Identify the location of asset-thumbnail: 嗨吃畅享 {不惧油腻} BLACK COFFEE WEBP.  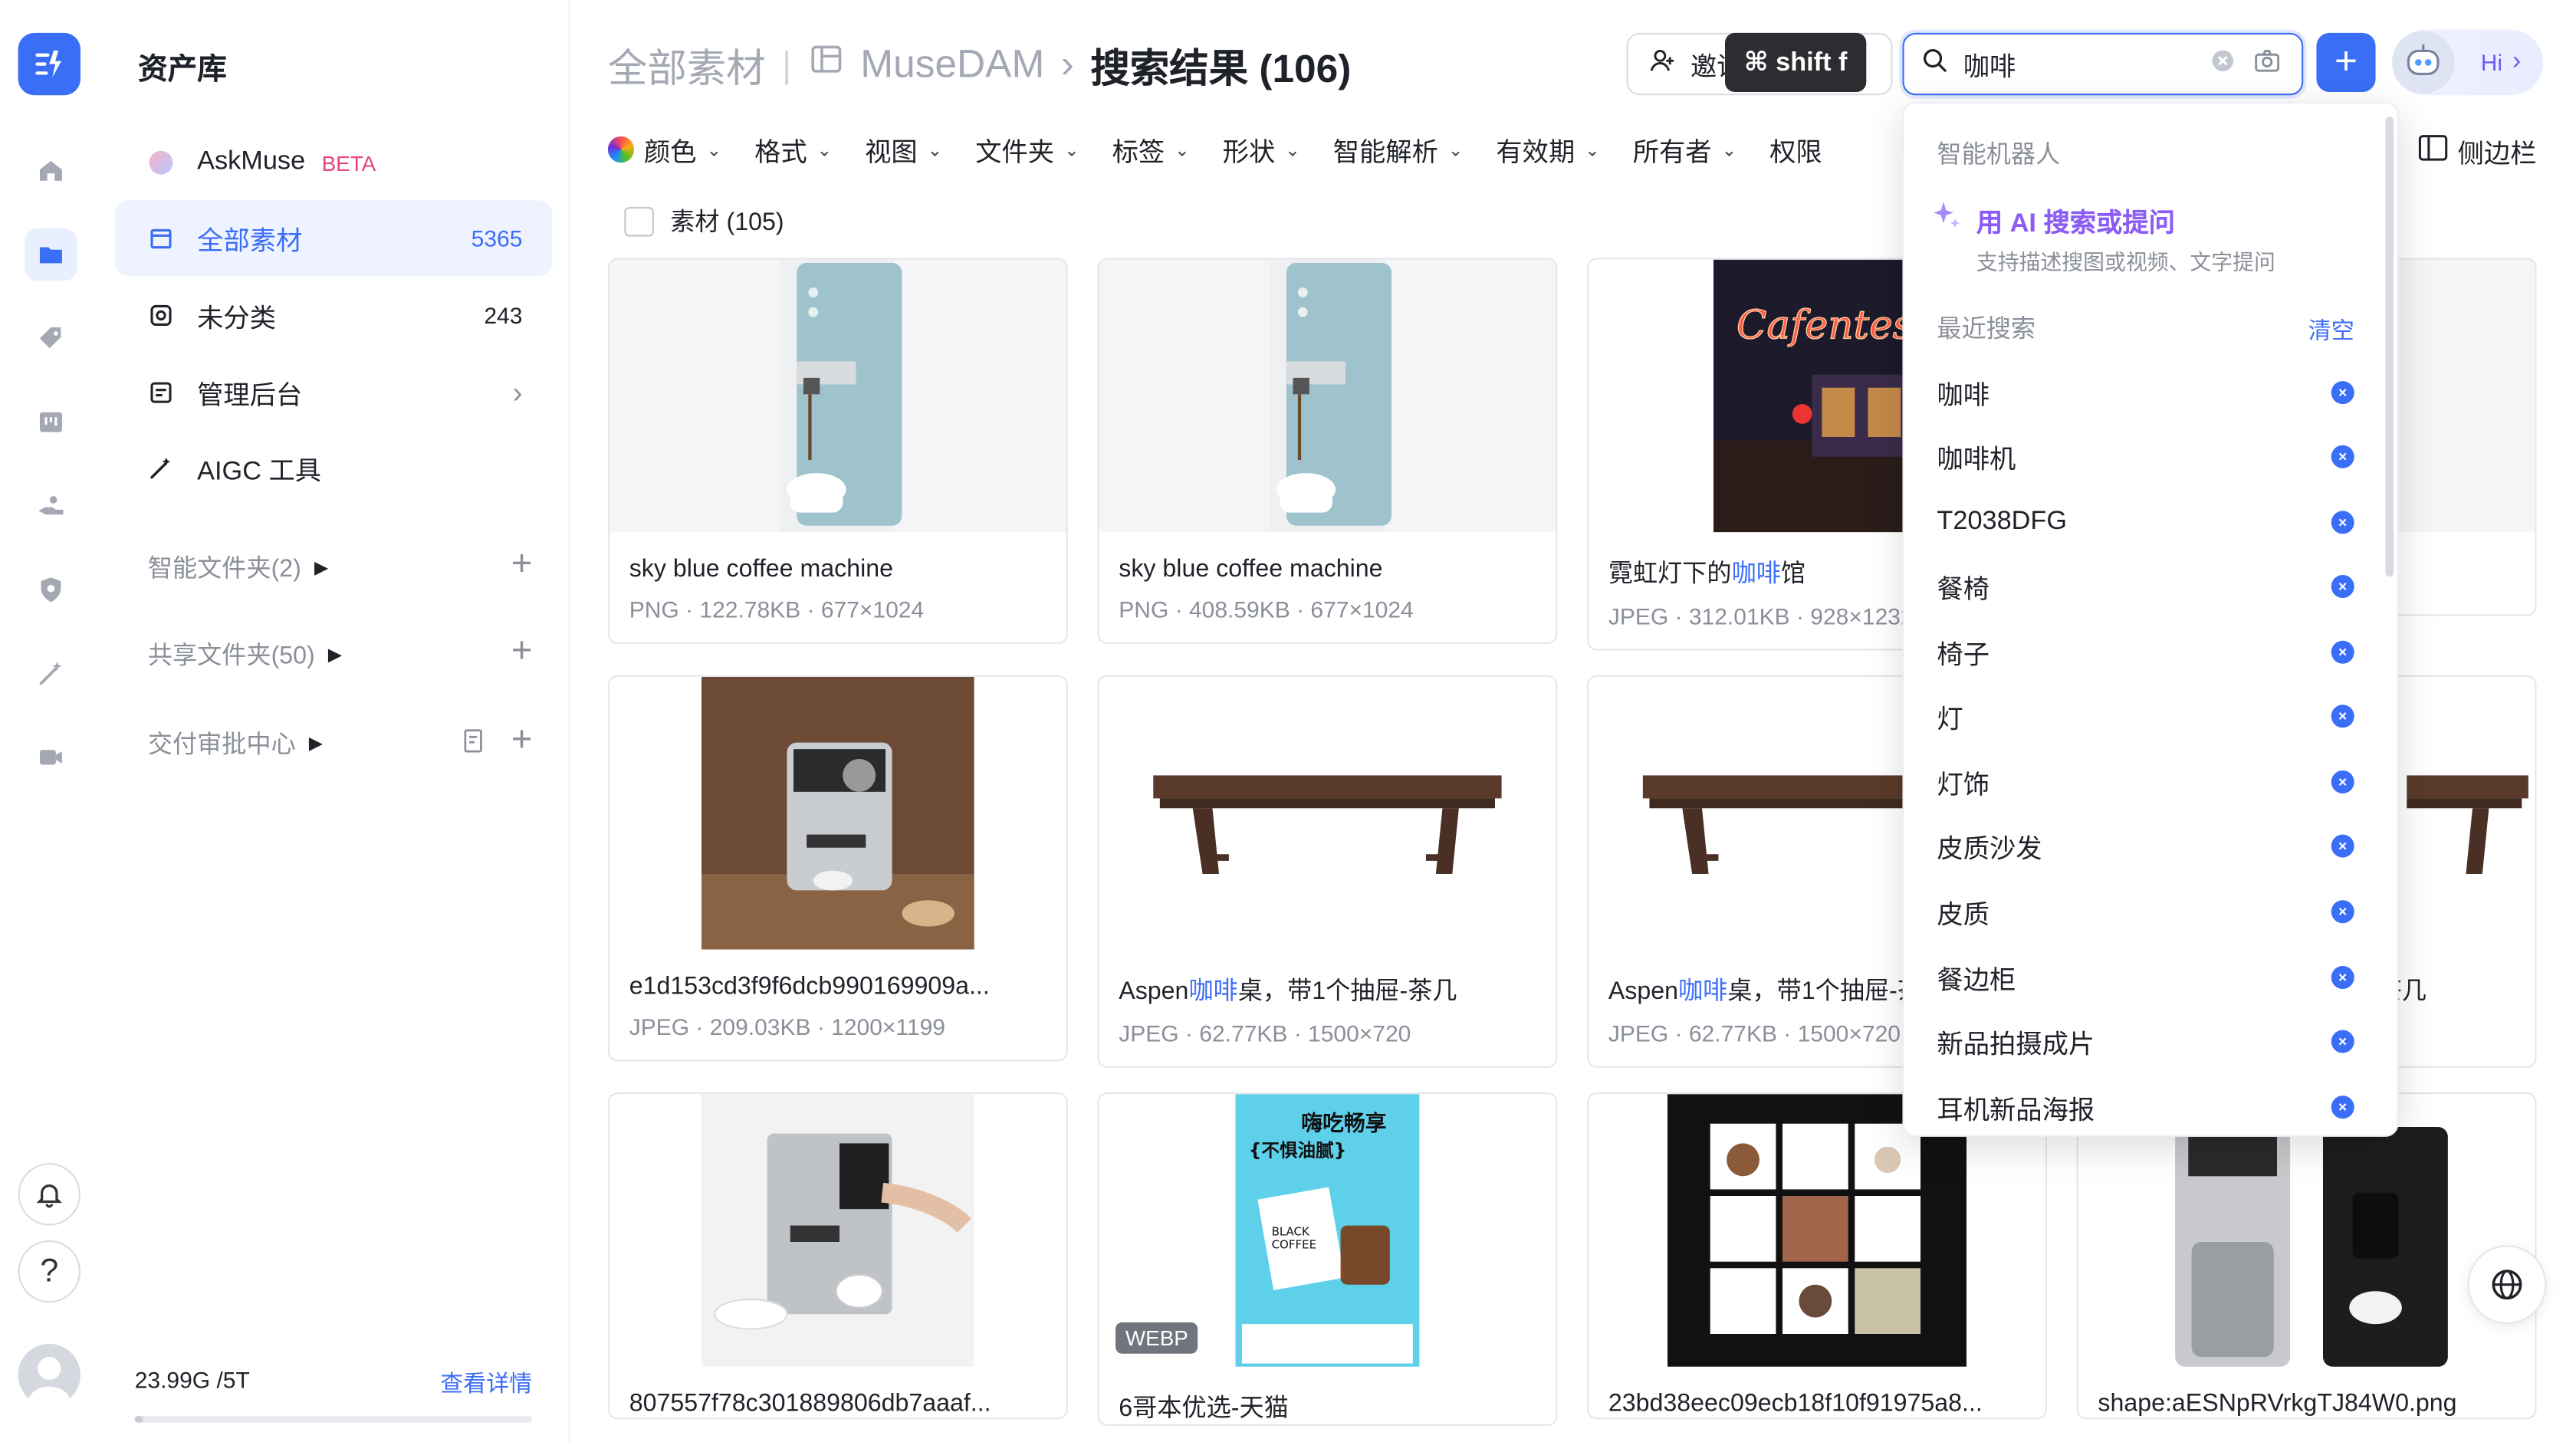
(1327, 1231).